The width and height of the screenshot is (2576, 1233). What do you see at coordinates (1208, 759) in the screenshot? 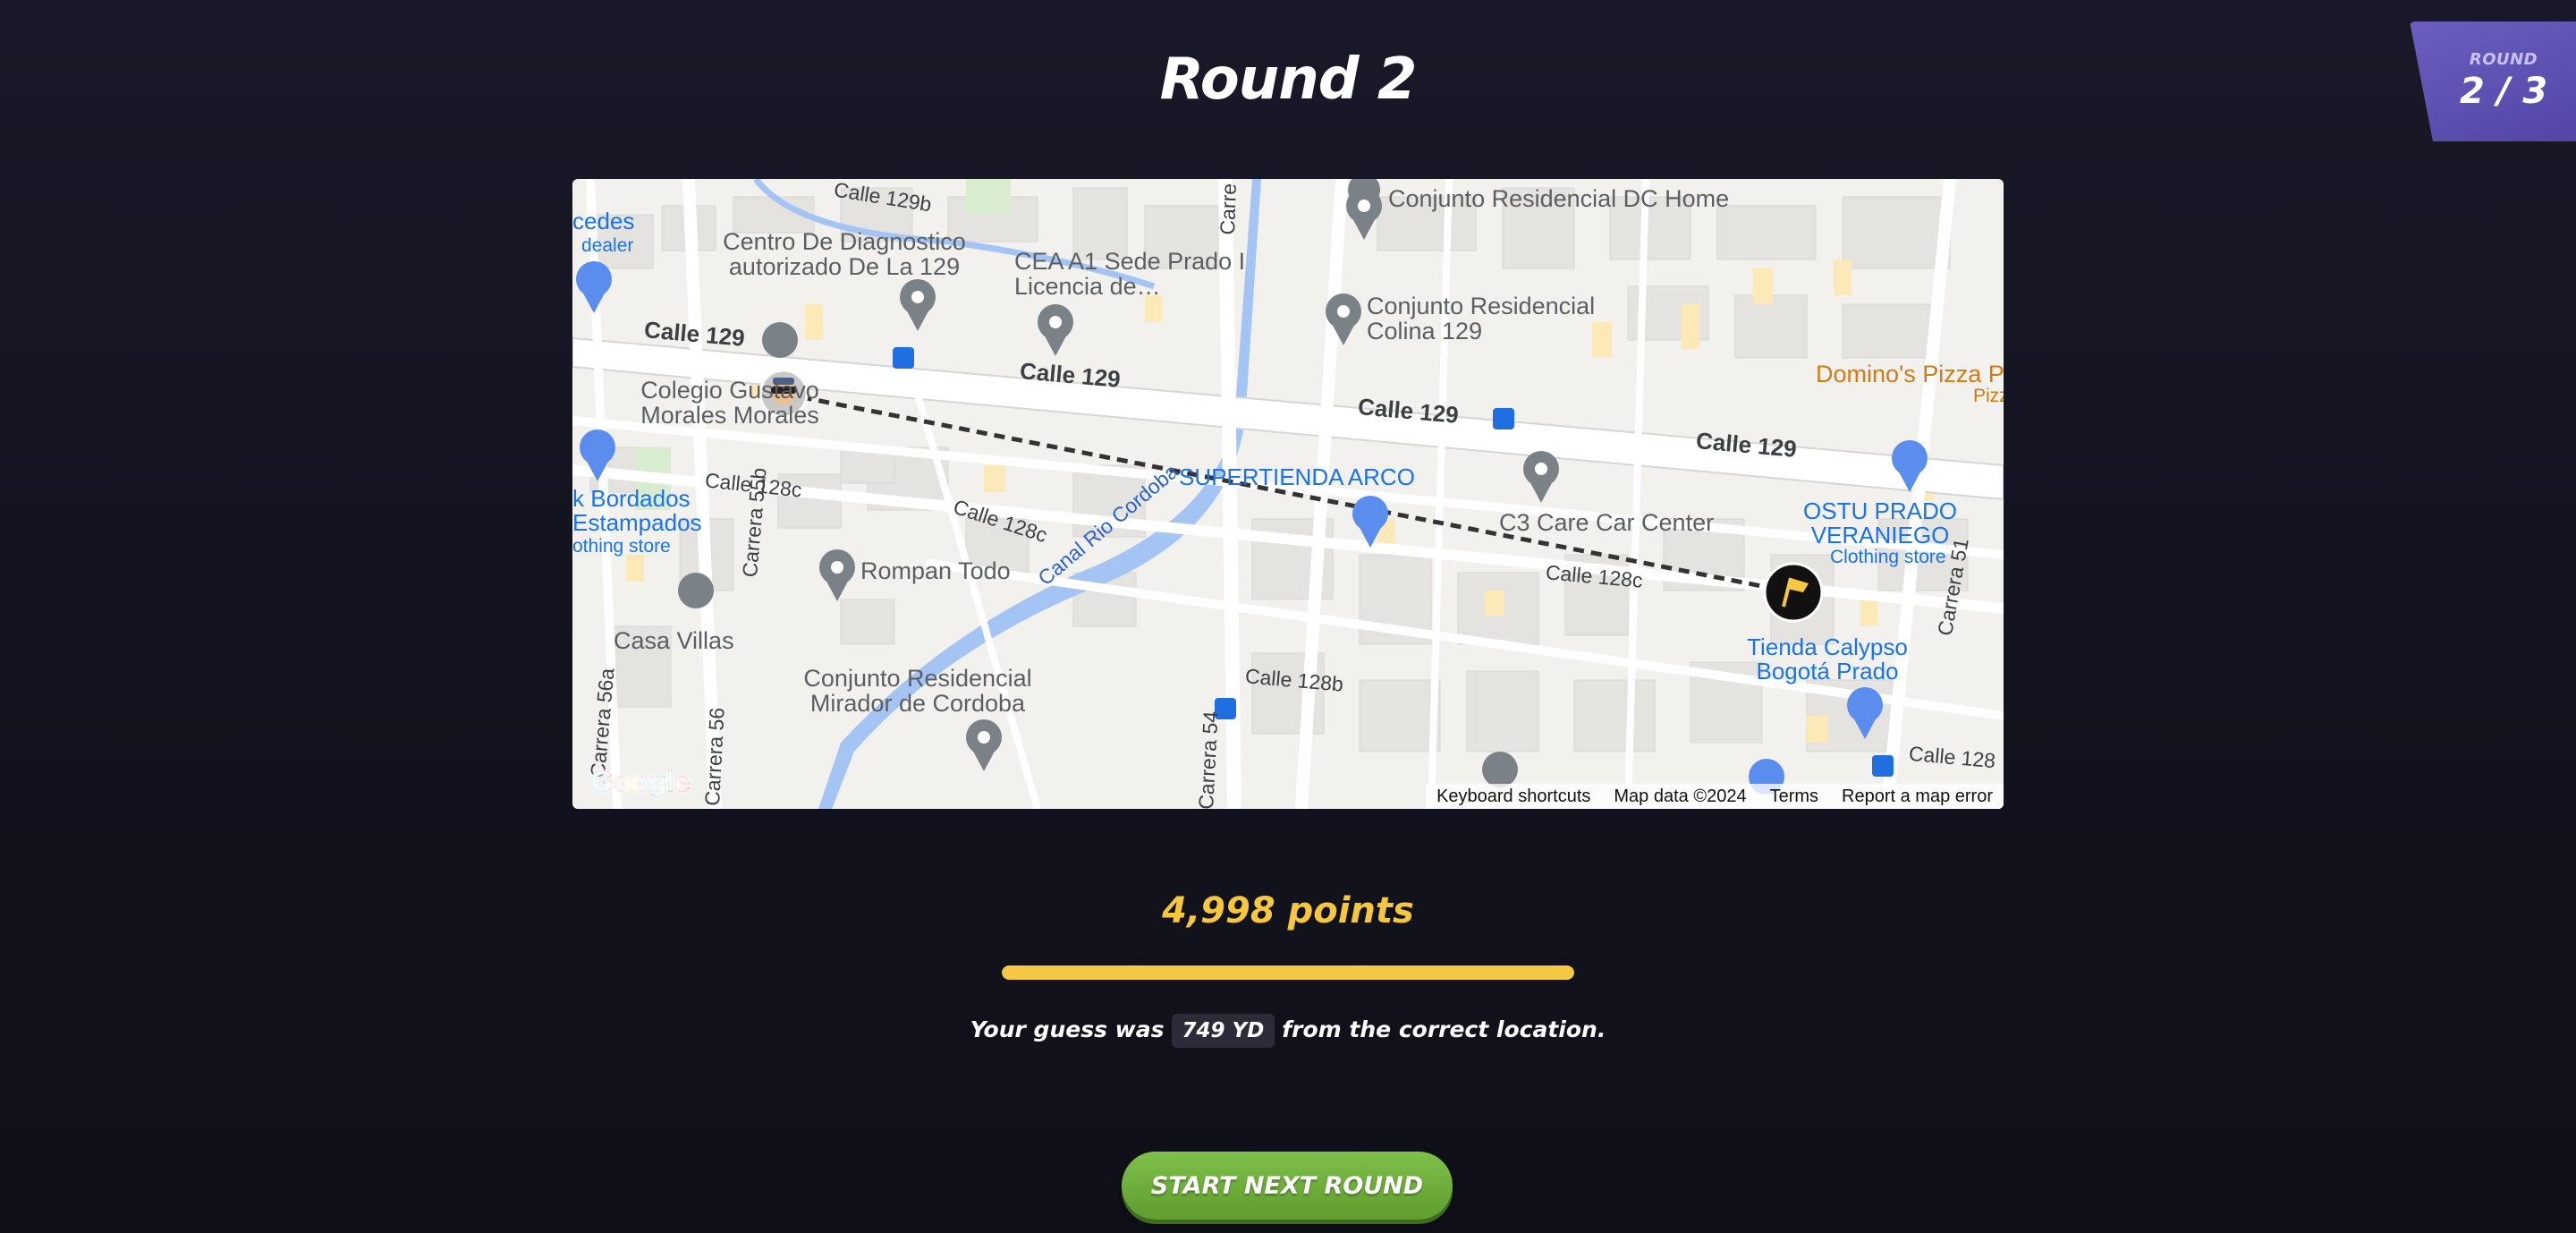
I see `street-label: Carrera 54` at bounding box center [1208, 759].